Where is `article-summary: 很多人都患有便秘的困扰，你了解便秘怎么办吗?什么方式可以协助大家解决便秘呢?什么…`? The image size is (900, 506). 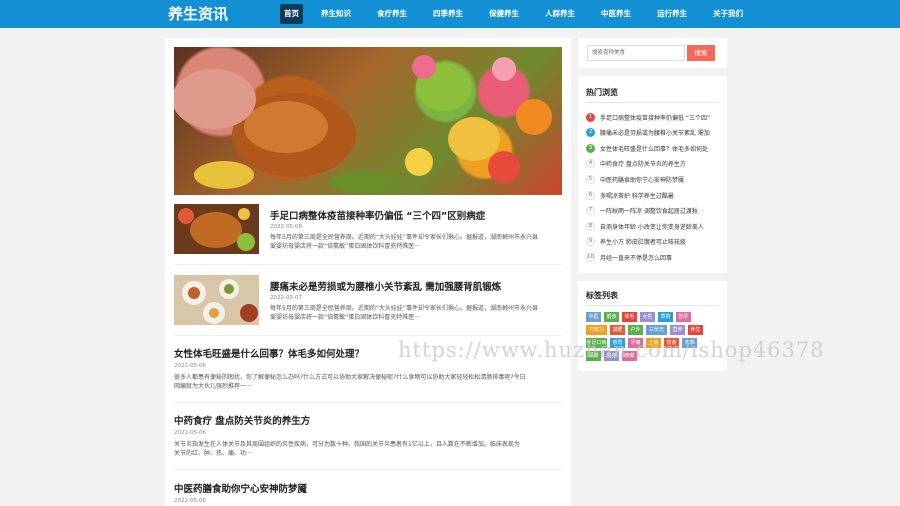
article-summary: 很多人都患有便秘的困扰，你了解便秘怎么办吗?什么方式可以协助大家解决便秘呢?什么… is located at coordinates (350, 382).